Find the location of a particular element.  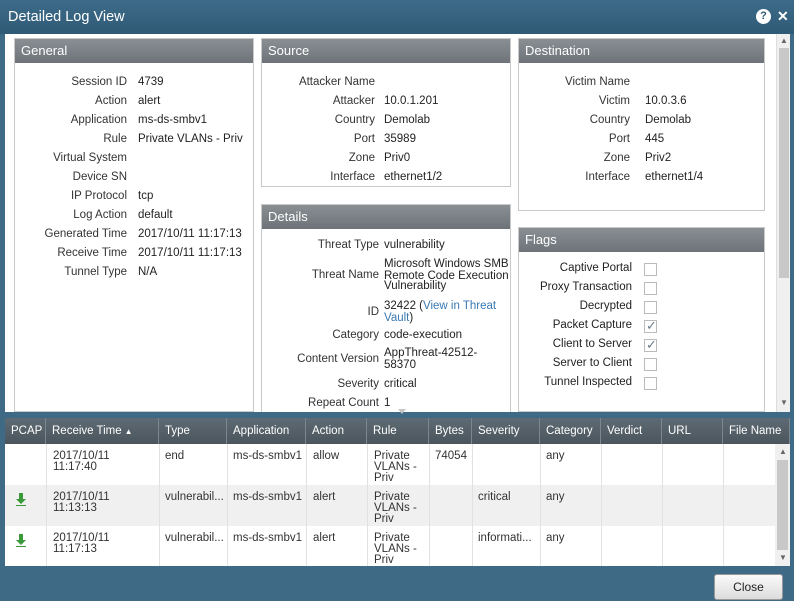

cell-receive-time: 2017/10/11 11:13:13 is located at coordinates (81, 502).